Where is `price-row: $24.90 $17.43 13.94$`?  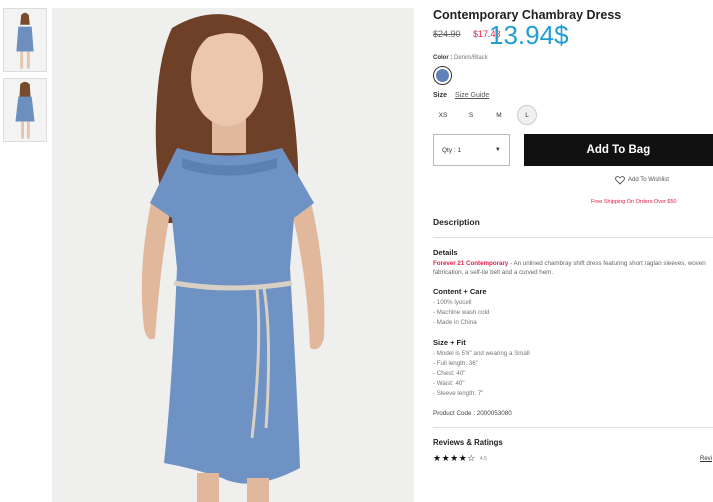 price-row: $24.90 $17.43 13.94$ is located at coordinates (573, 35).